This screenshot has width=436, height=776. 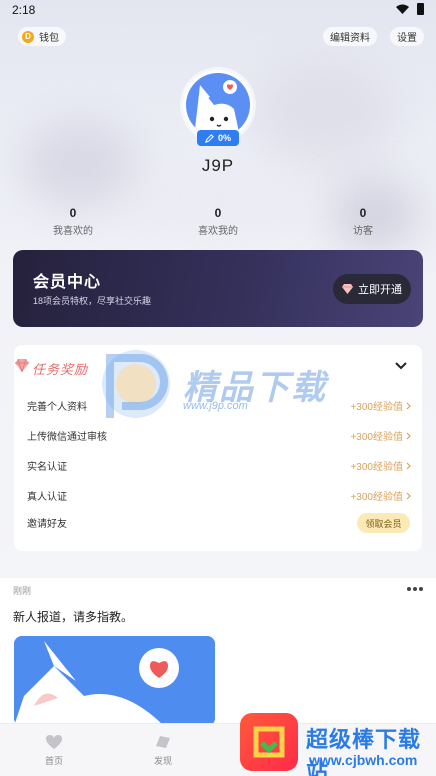 I want to click on task-label: 实名认证, so click(x=47, y=467).